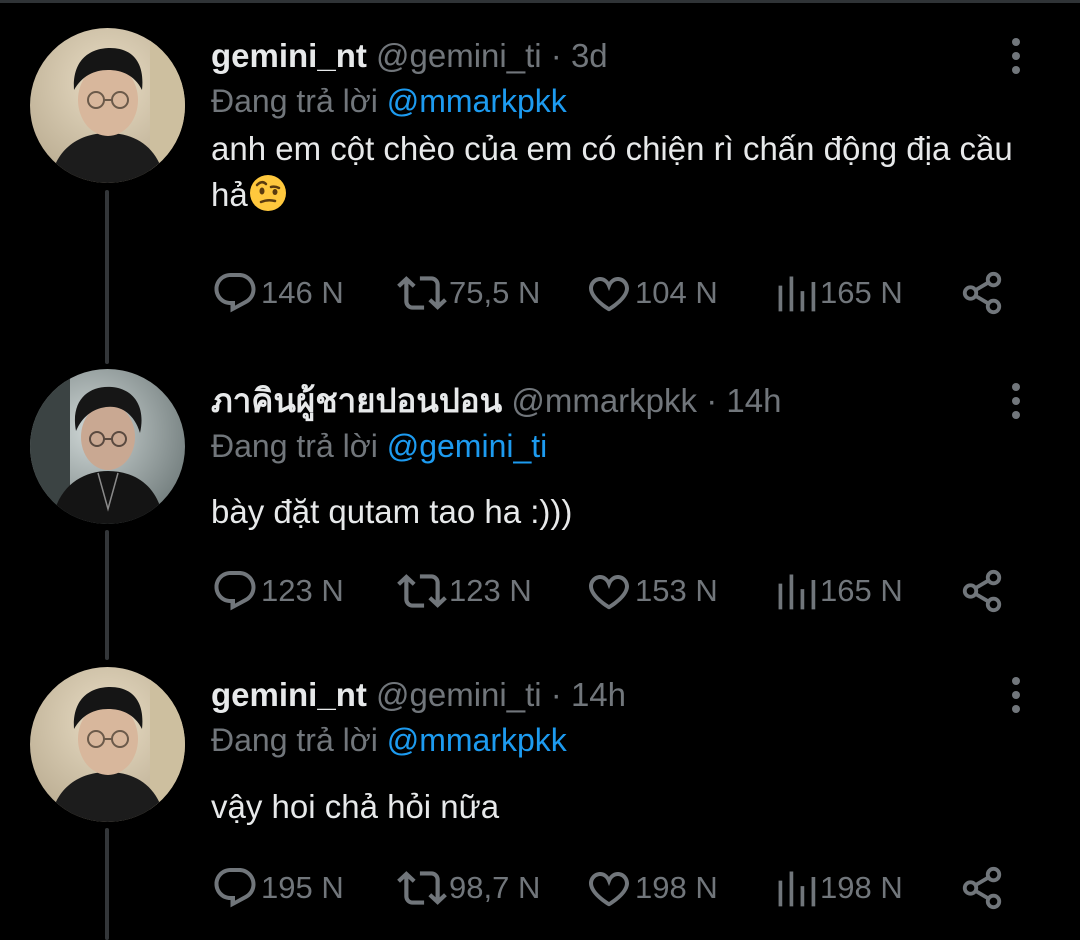  I want to click on views-button: 198 N, so click(838, 888).